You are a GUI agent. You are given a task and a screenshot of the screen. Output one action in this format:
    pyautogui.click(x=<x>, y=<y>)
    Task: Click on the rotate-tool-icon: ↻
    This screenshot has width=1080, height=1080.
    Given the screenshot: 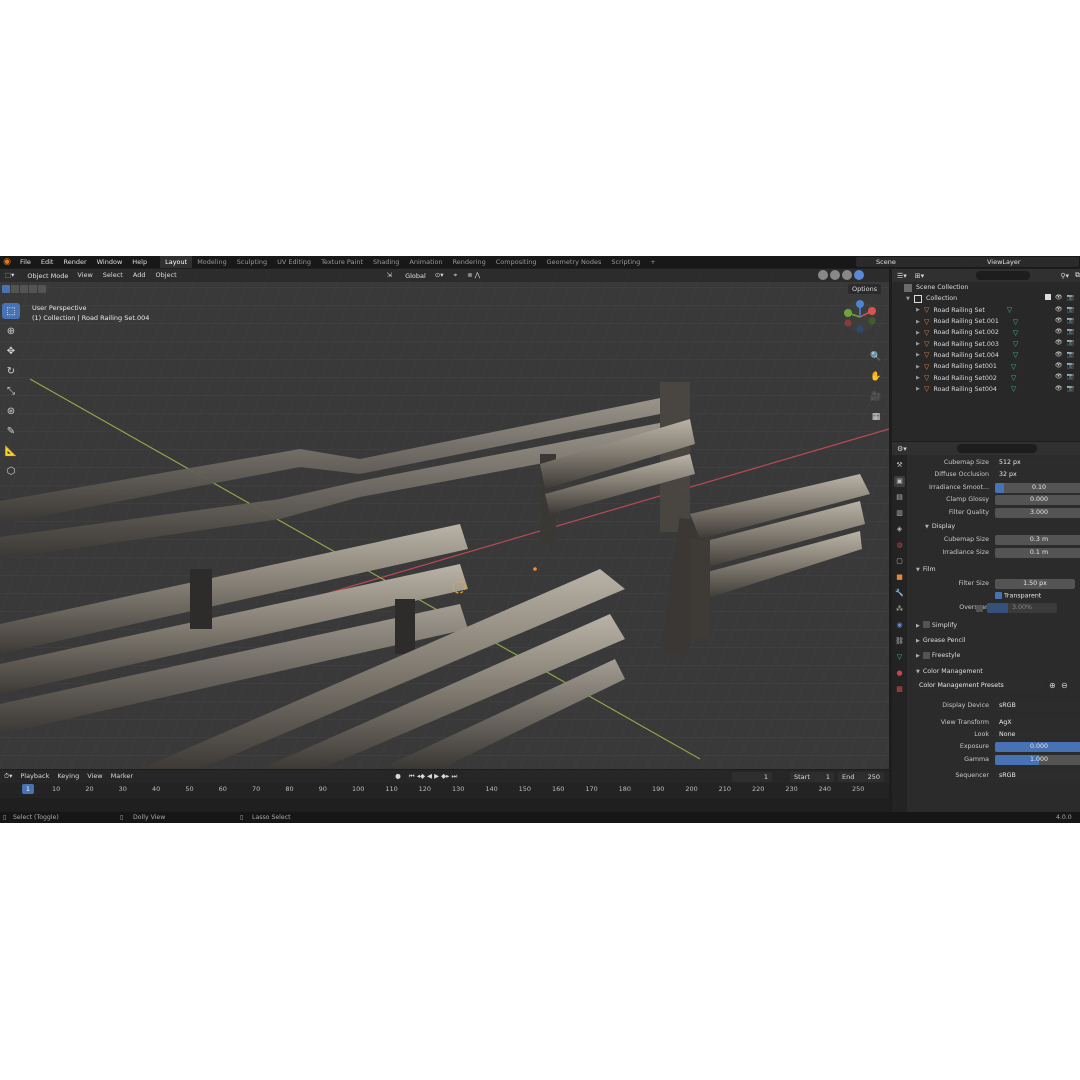 What is the action you would take?
    pyautogui.click(x=11, y=371)
    